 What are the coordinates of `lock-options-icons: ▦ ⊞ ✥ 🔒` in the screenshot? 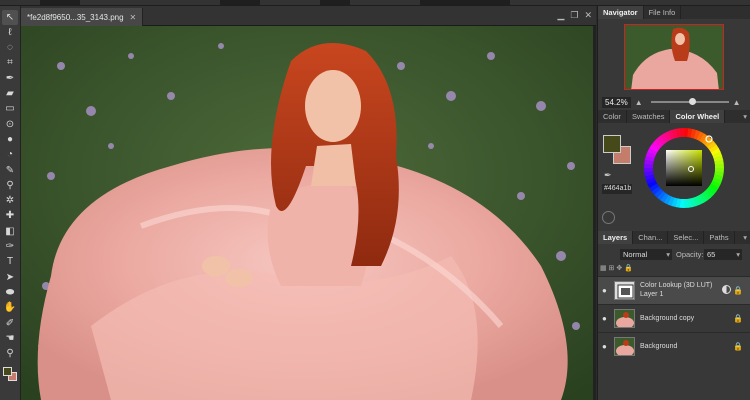 It's located at (616, 269).